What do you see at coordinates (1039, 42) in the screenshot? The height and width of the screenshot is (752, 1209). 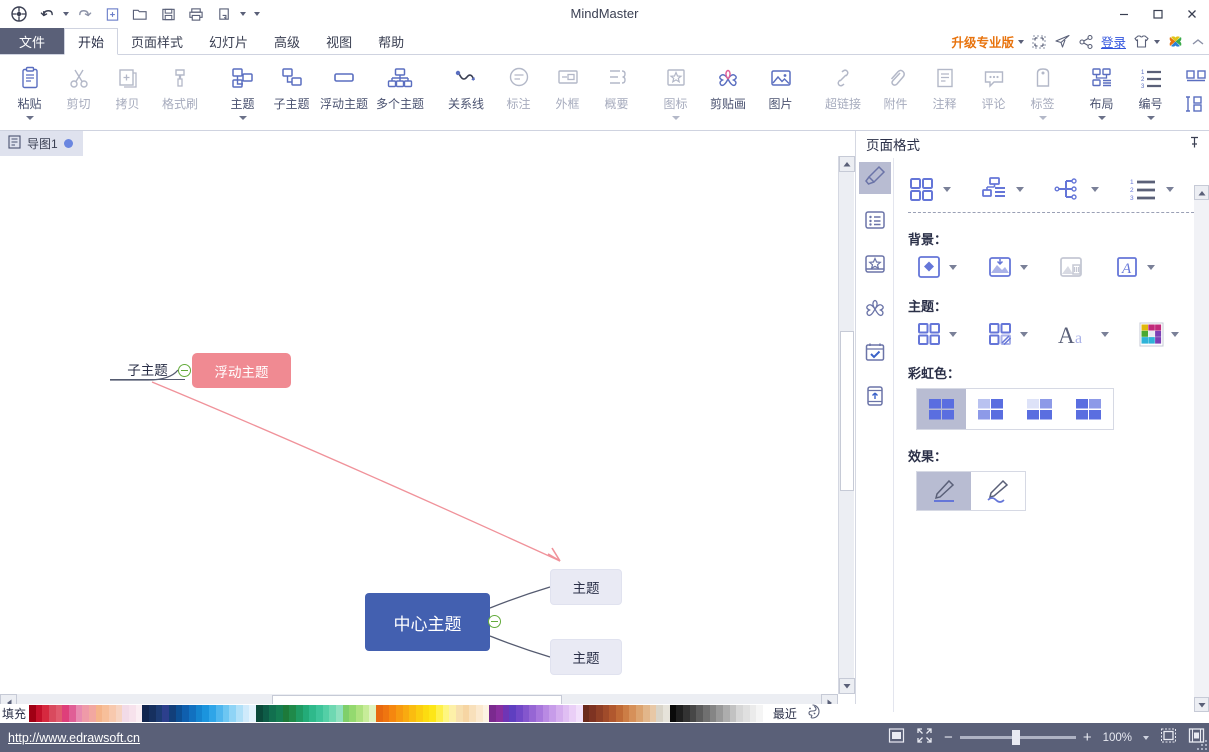 I see `presentation-mode-icon` at bounding box center [1039, 42].